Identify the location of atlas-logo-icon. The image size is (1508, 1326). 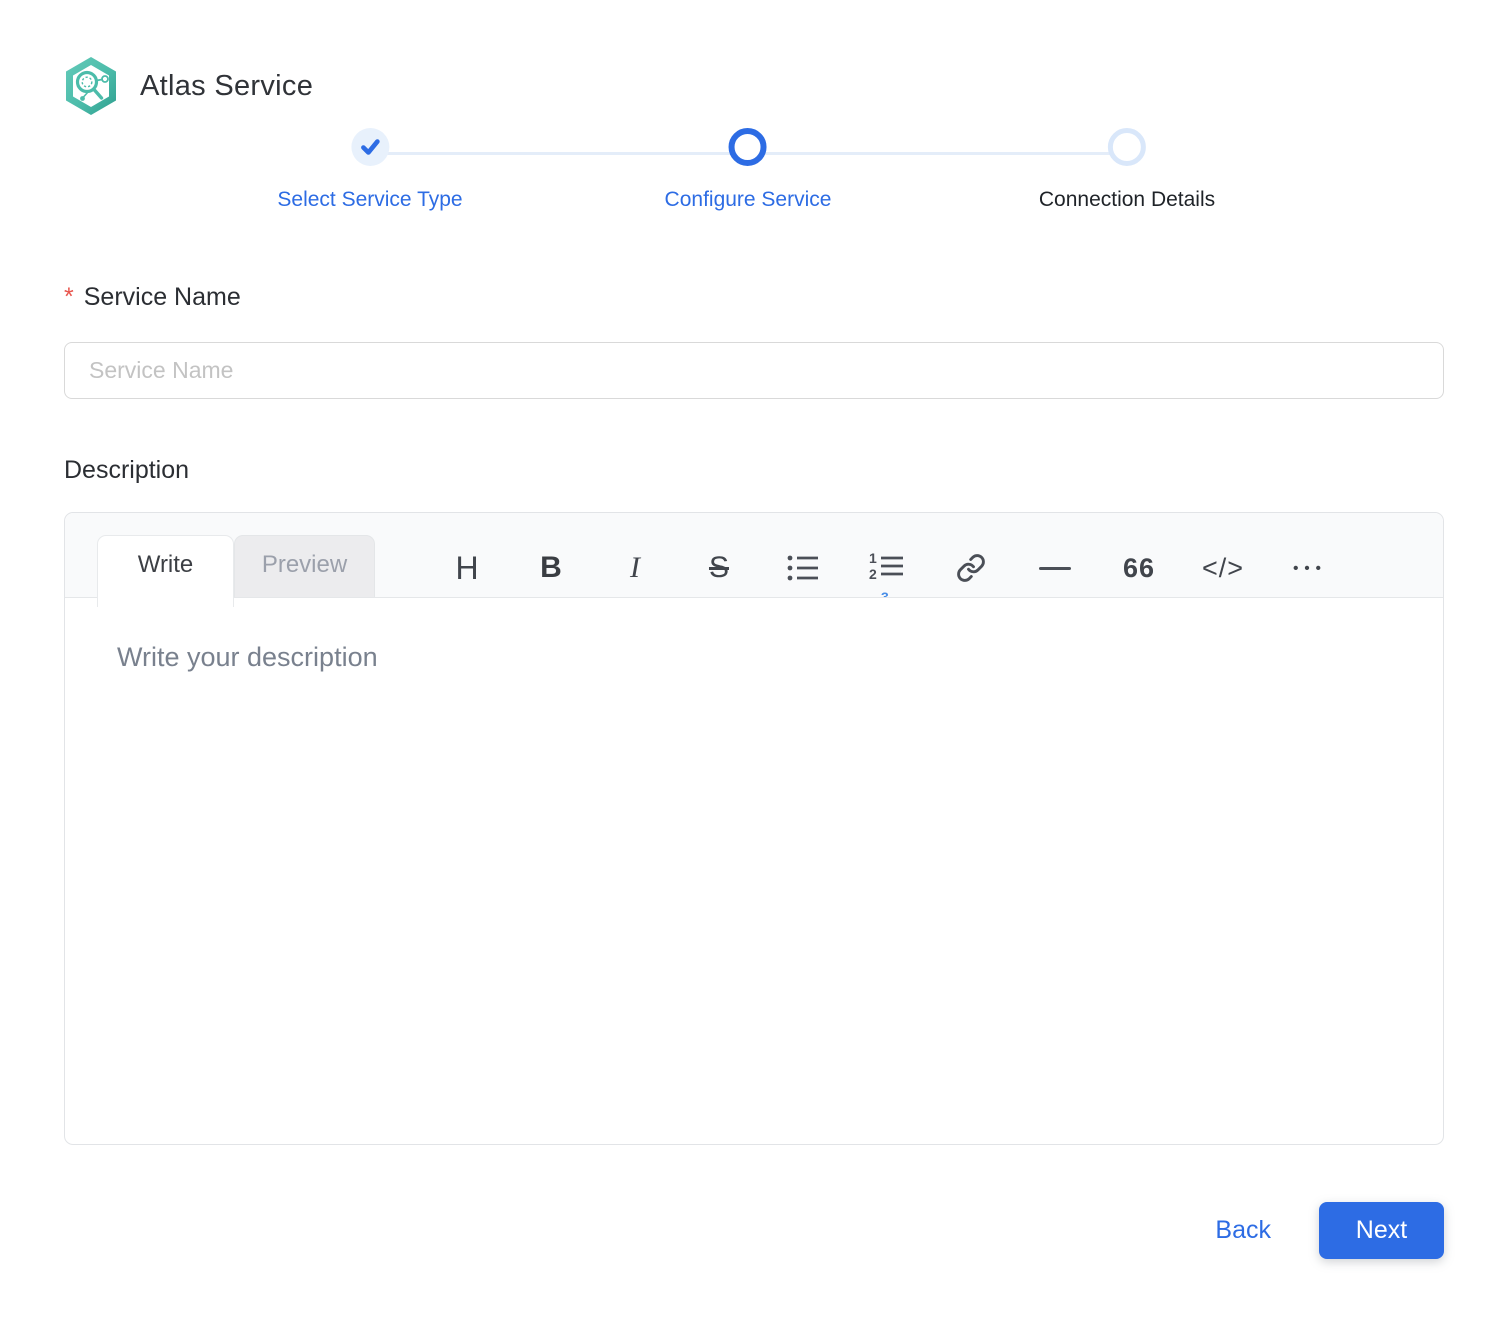
(91, 86).